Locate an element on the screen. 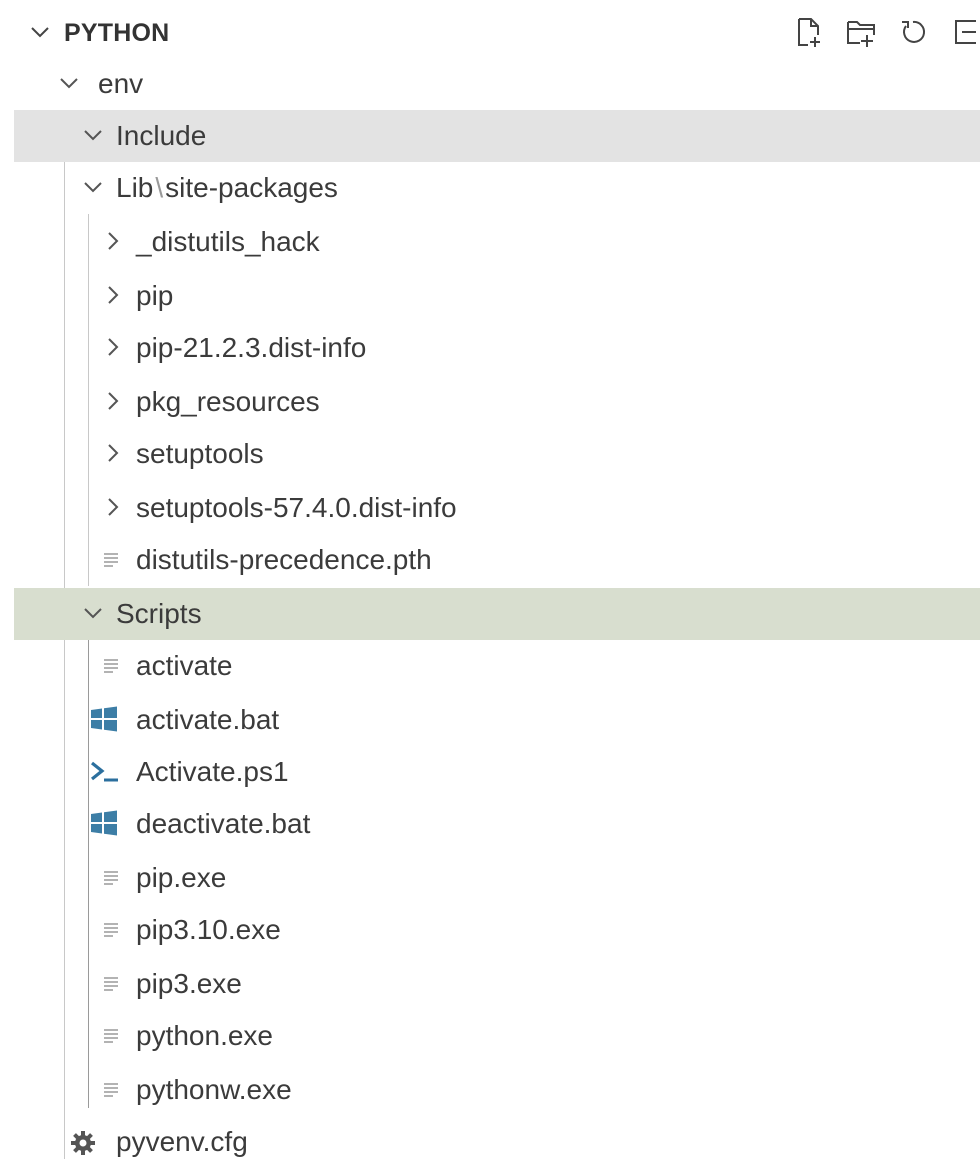  tree-row-pip: pip is located at coordinates (497, 296).